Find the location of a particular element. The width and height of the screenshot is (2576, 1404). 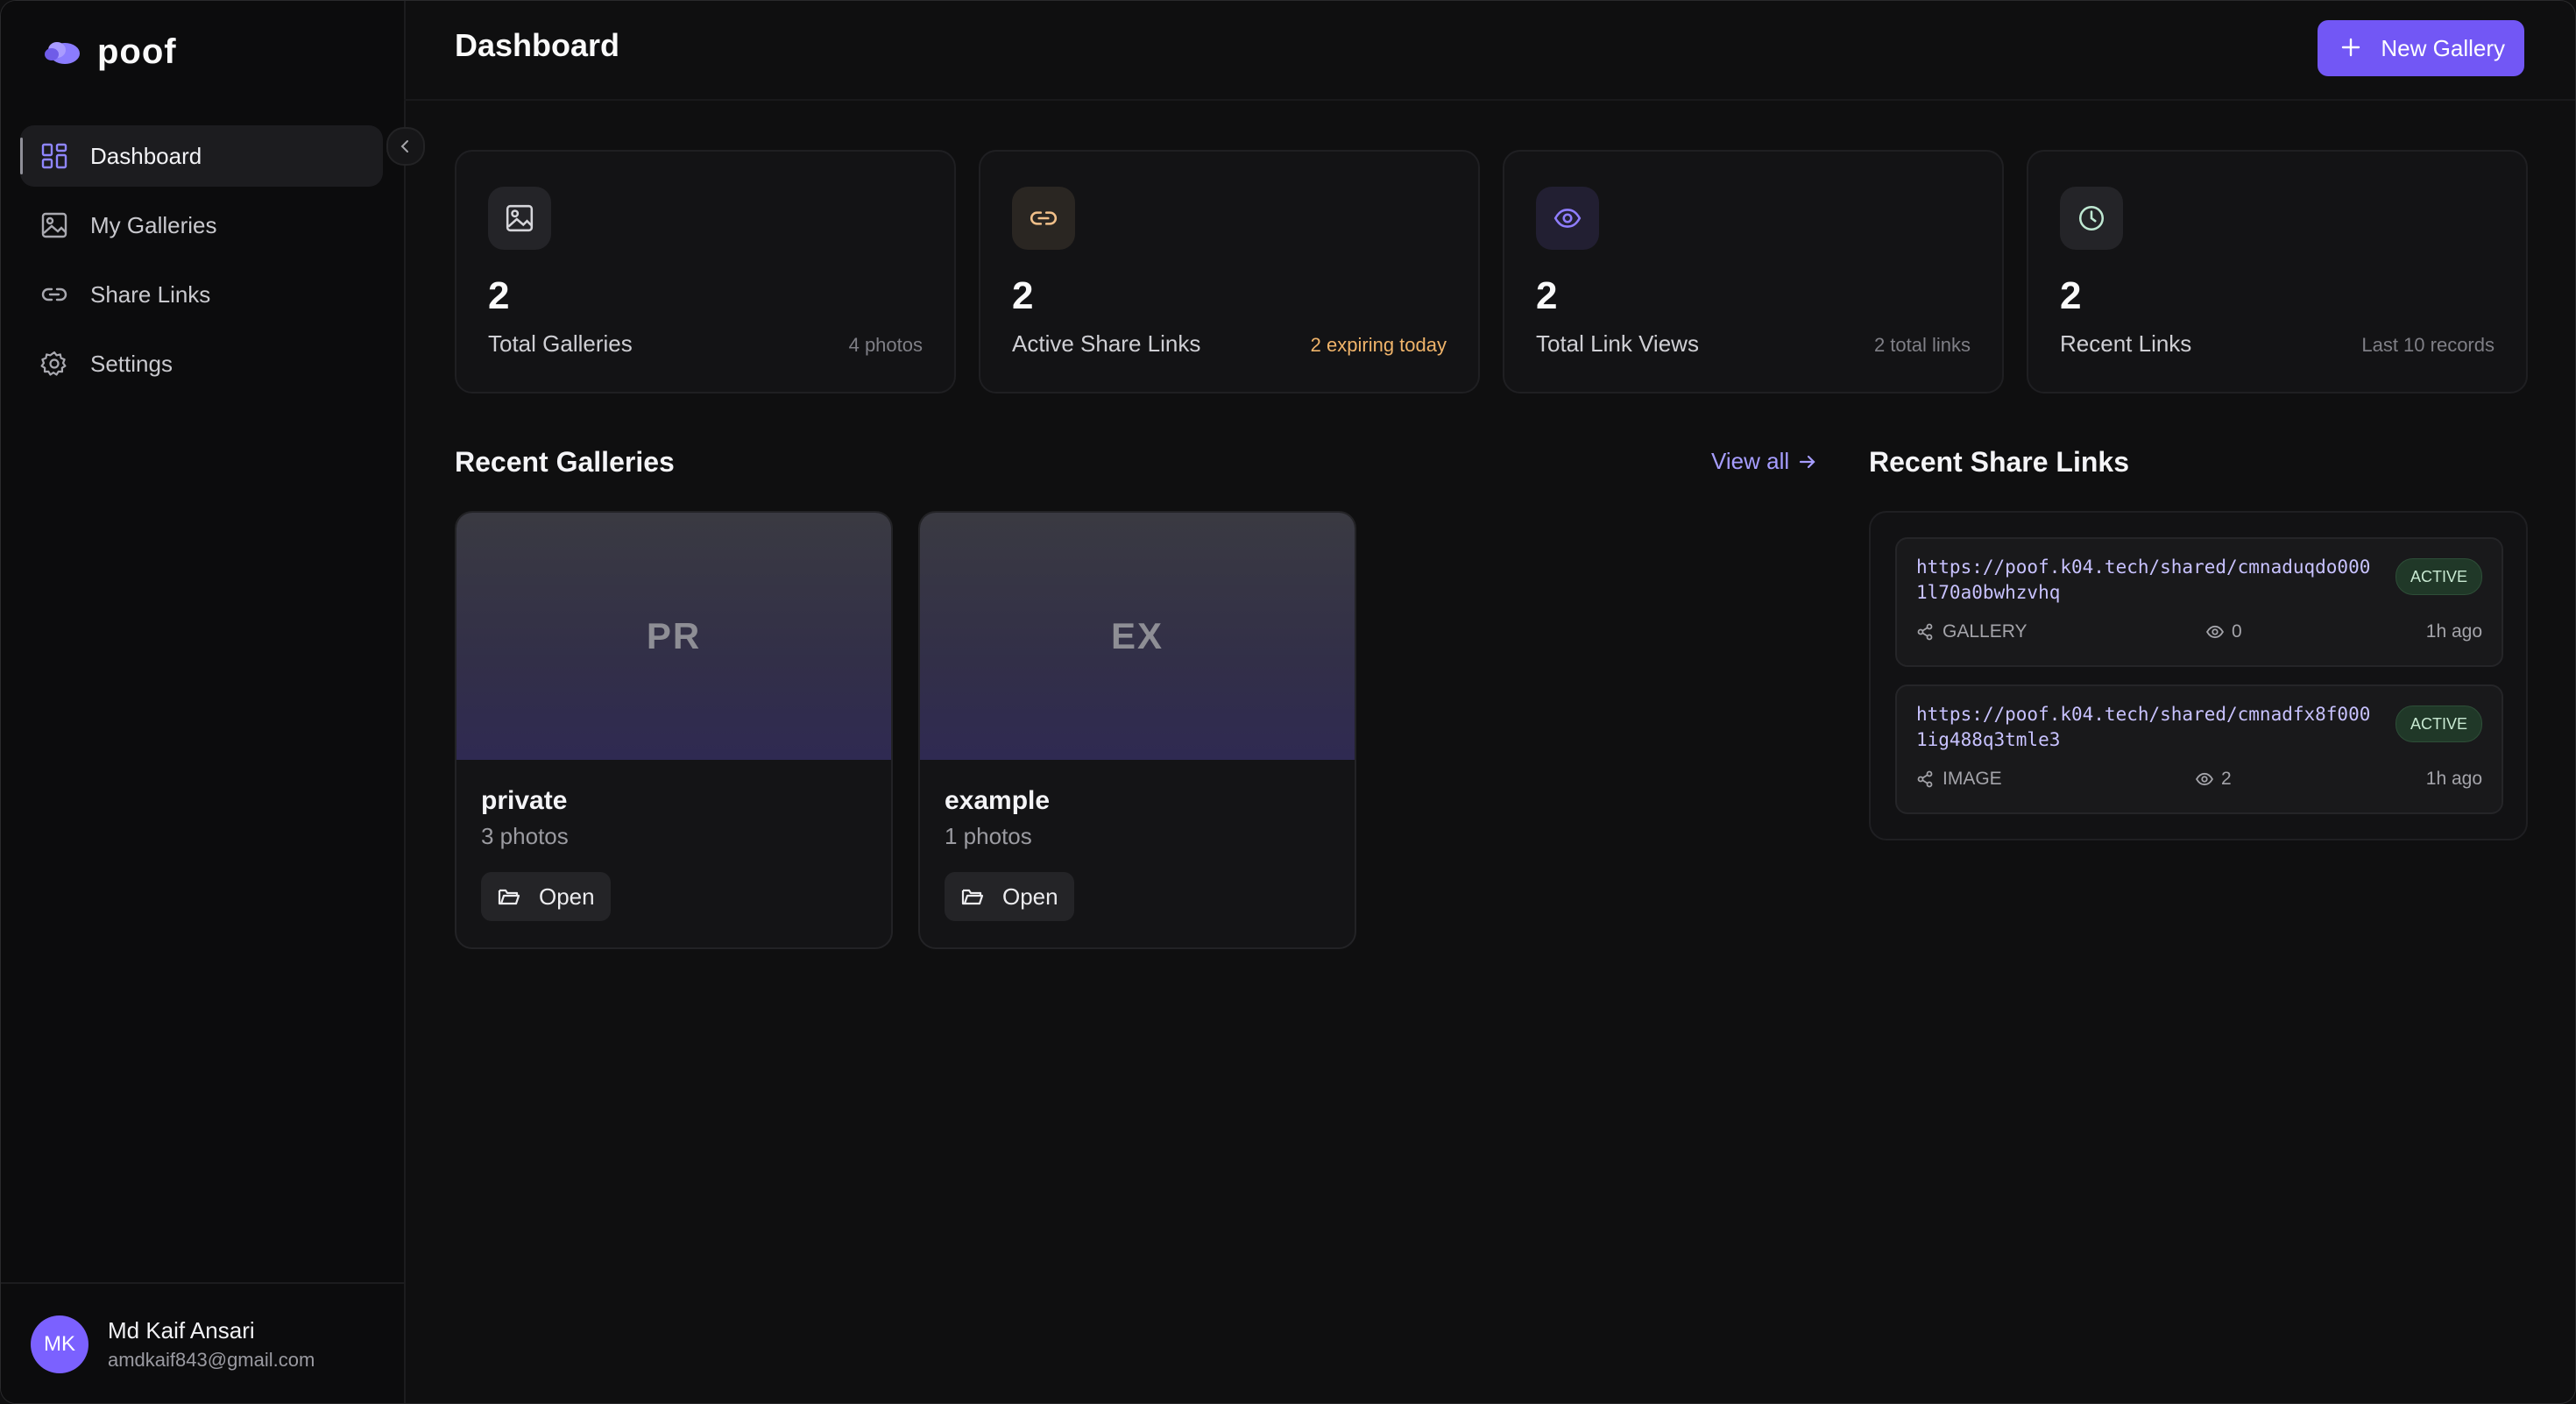

stat-meta: Last 10 records is located at coordinates (2428, 345).